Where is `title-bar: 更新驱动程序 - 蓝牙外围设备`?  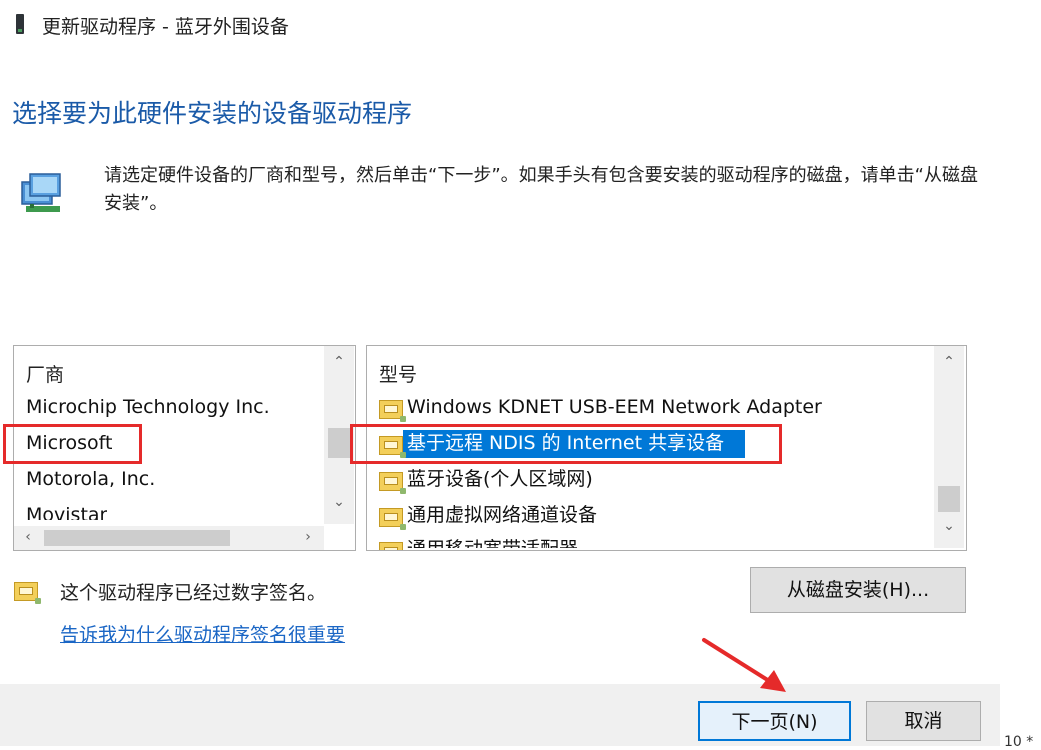
title-bar: 更新驱动程序 - 蓝牙外围设备 is located at coordinates (520, 25).